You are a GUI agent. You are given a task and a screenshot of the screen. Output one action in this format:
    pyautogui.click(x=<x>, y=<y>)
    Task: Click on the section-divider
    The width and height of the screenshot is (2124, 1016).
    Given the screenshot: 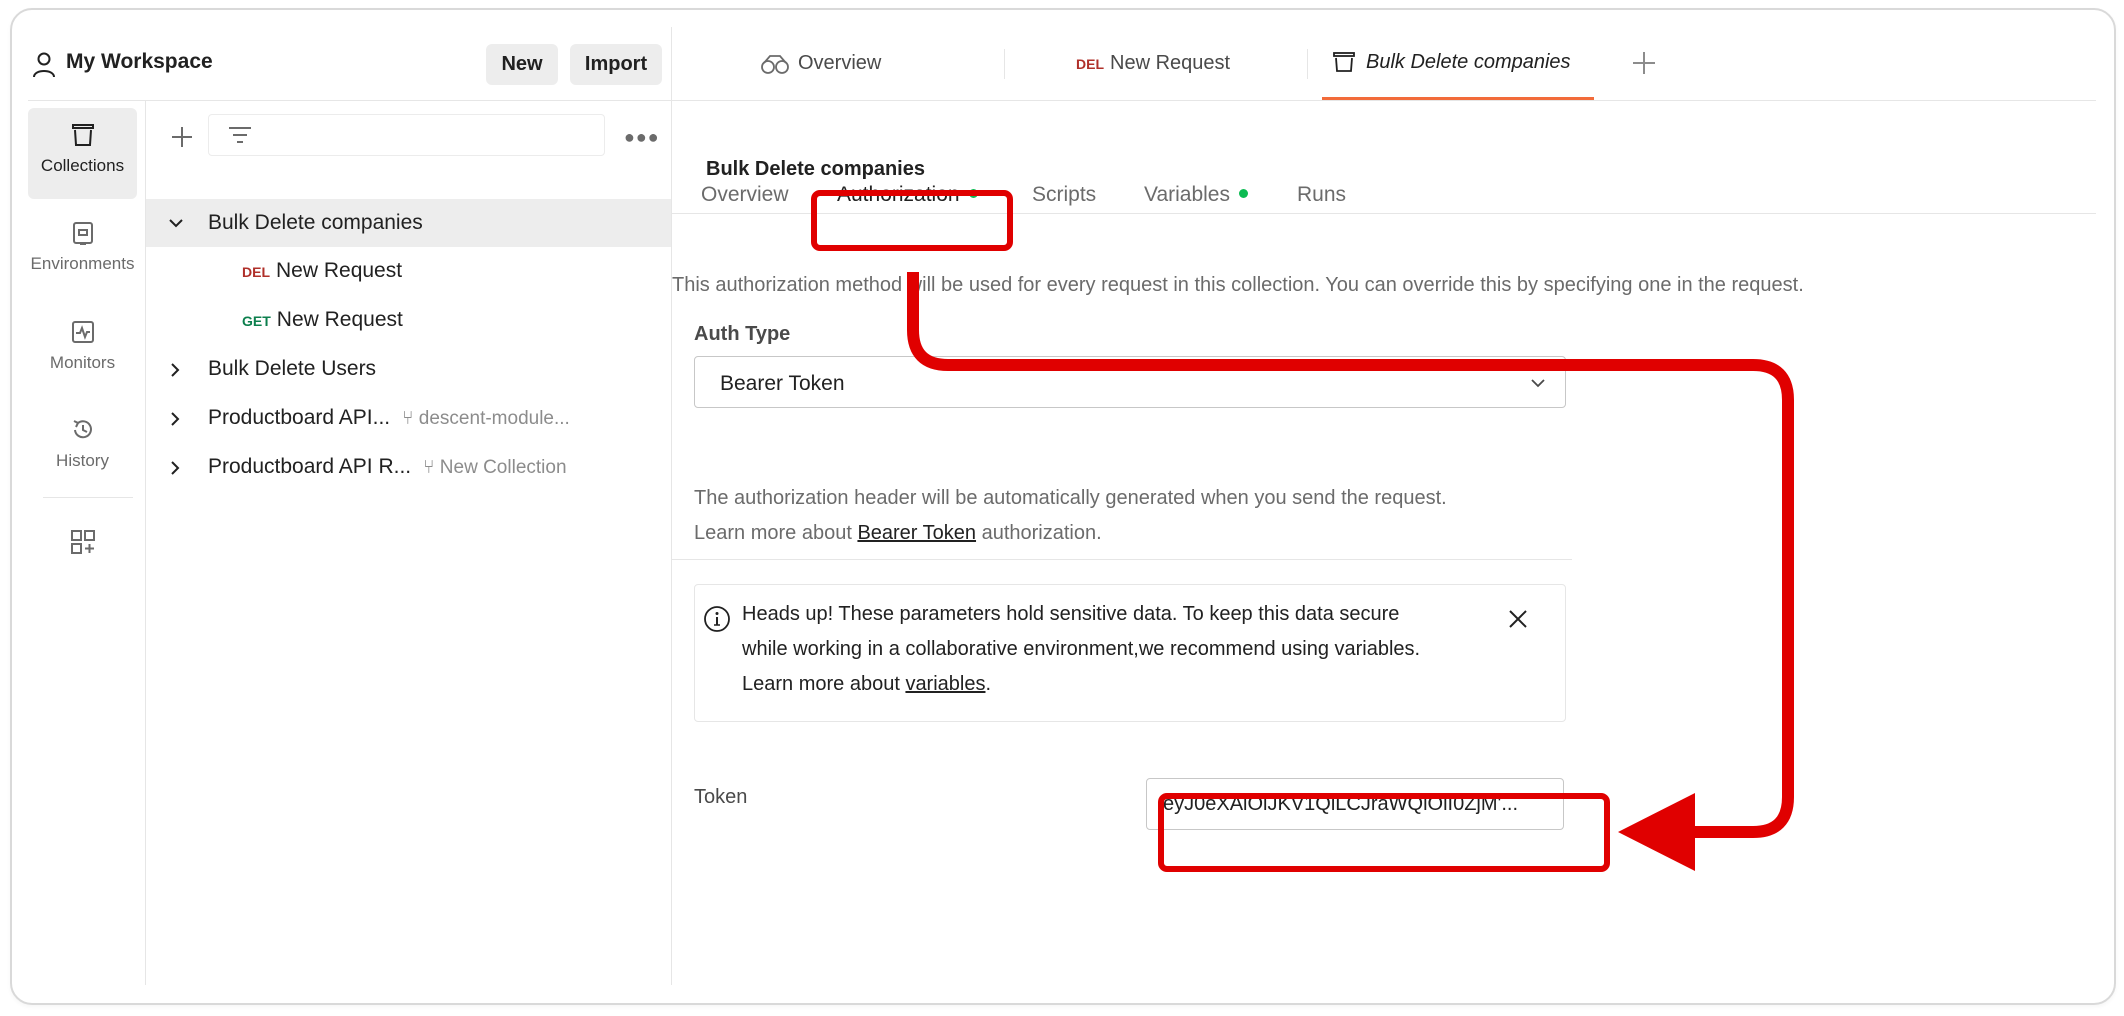 What is the action you would take?
    pyautogui.click(x=1122, y=559)
    